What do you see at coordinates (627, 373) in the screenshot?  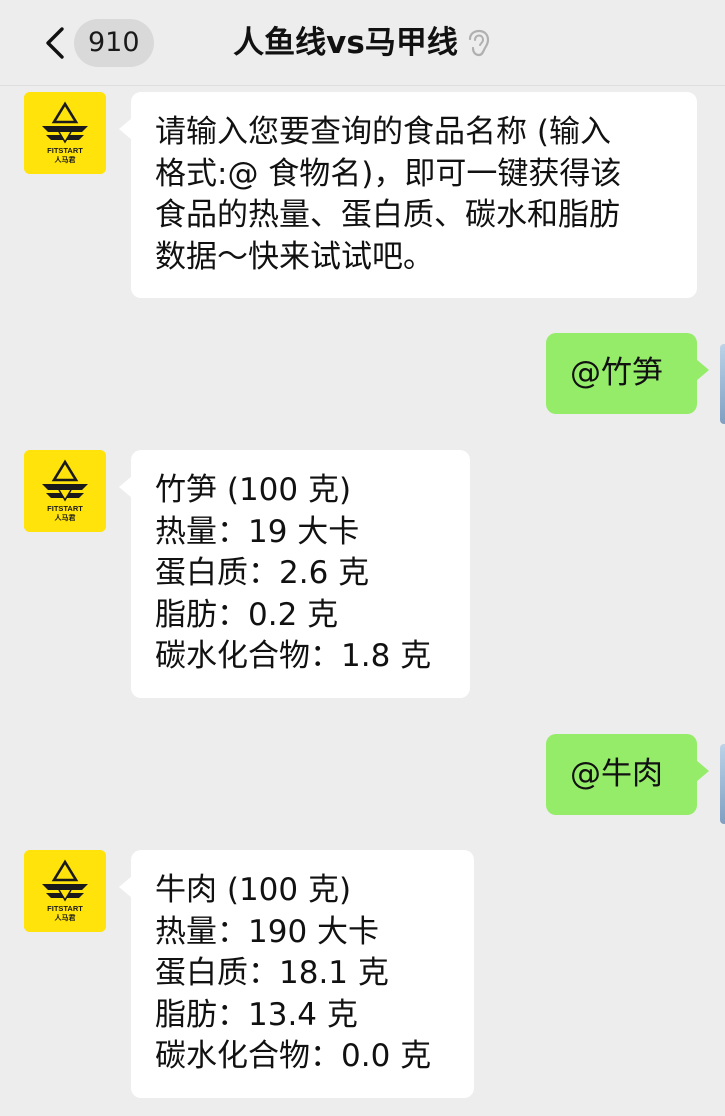 I see `outgoing-message-bubble: @竹笋` at bounding box center [627, 373].